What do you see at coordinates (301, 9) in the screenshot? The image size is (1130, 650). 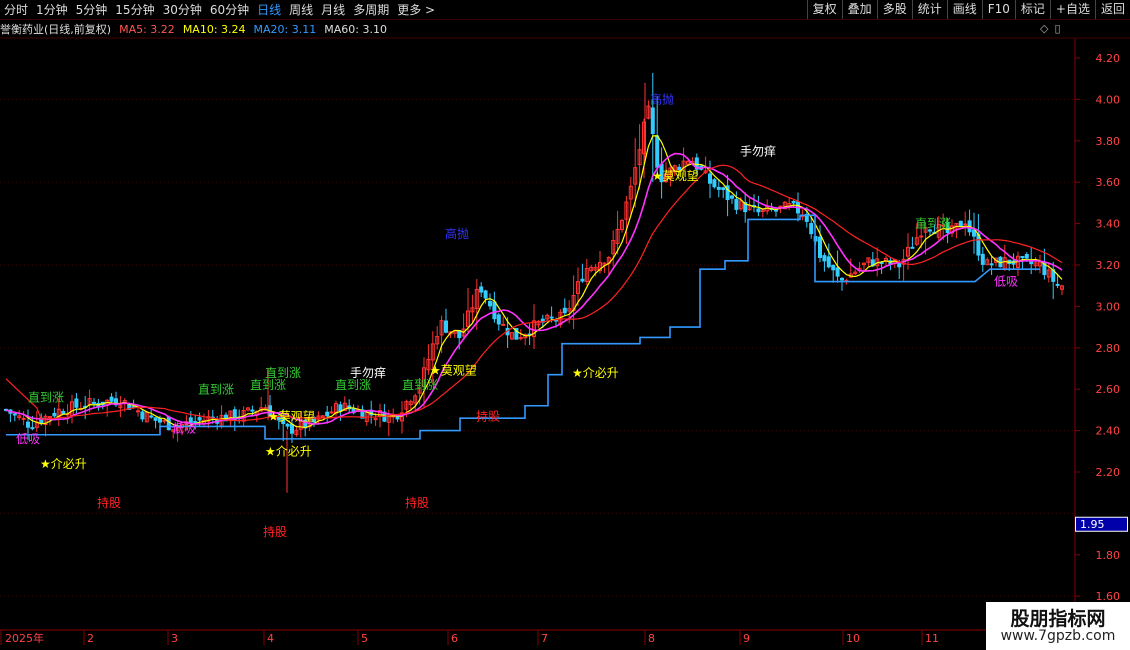 I see `period-tab-7: 周线` at bounding box center [301, 9].